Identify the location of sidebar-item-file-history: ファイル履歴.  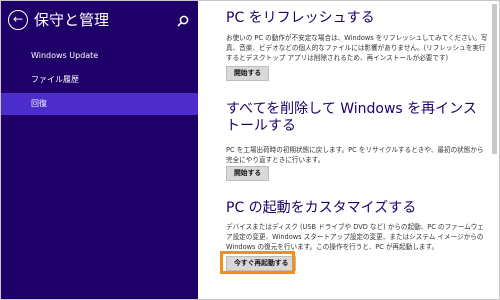
(99, 80).